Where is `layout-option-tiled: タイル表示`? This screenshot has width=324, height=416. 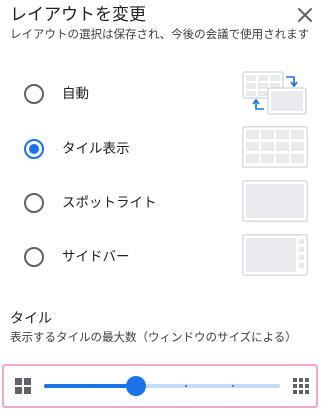 layout-option-tiled: タイル表示 is located at coordinates (162, 150).